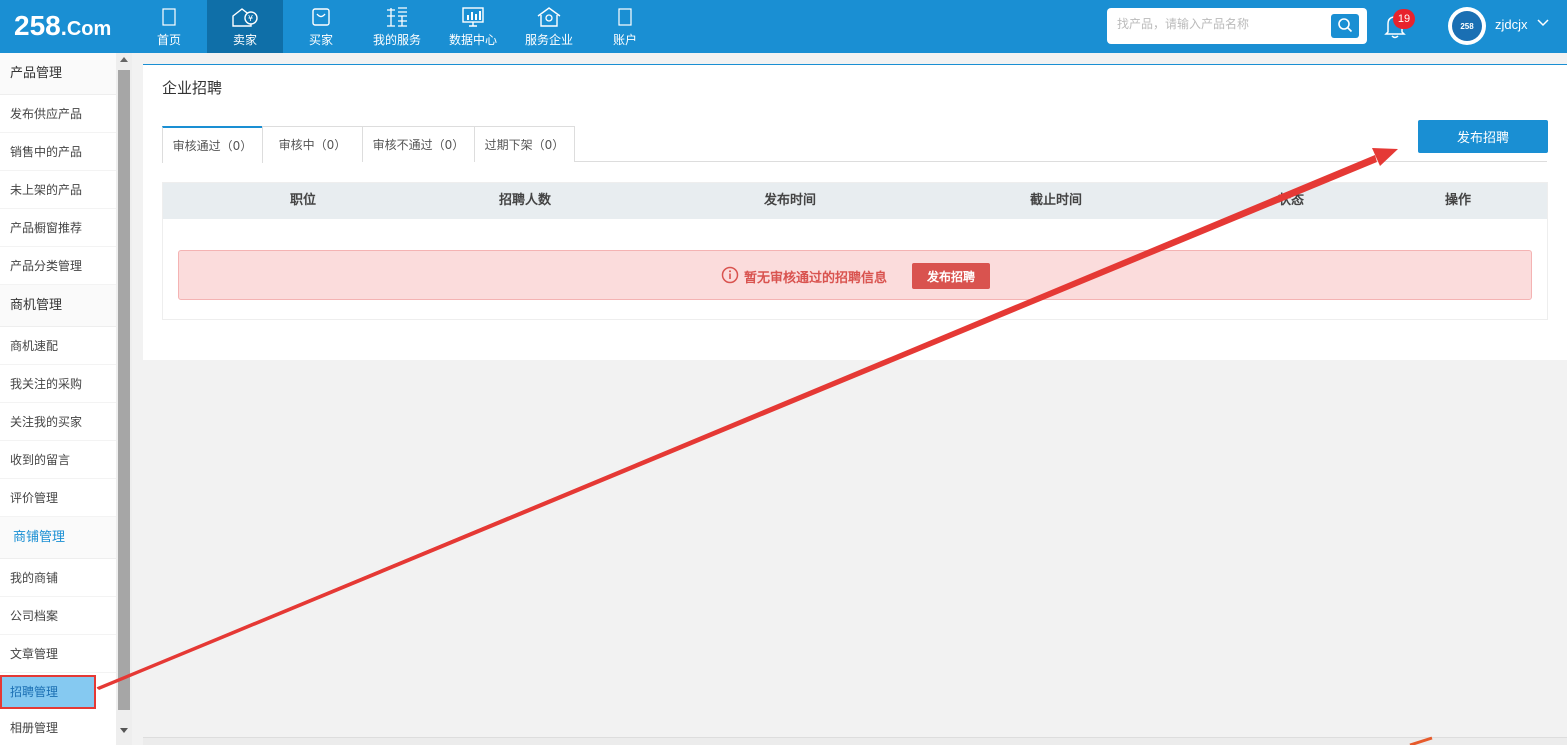  Describe the element at coordinates (1290, 200) in the screenshot. I see `column-status: 状态` at that location.